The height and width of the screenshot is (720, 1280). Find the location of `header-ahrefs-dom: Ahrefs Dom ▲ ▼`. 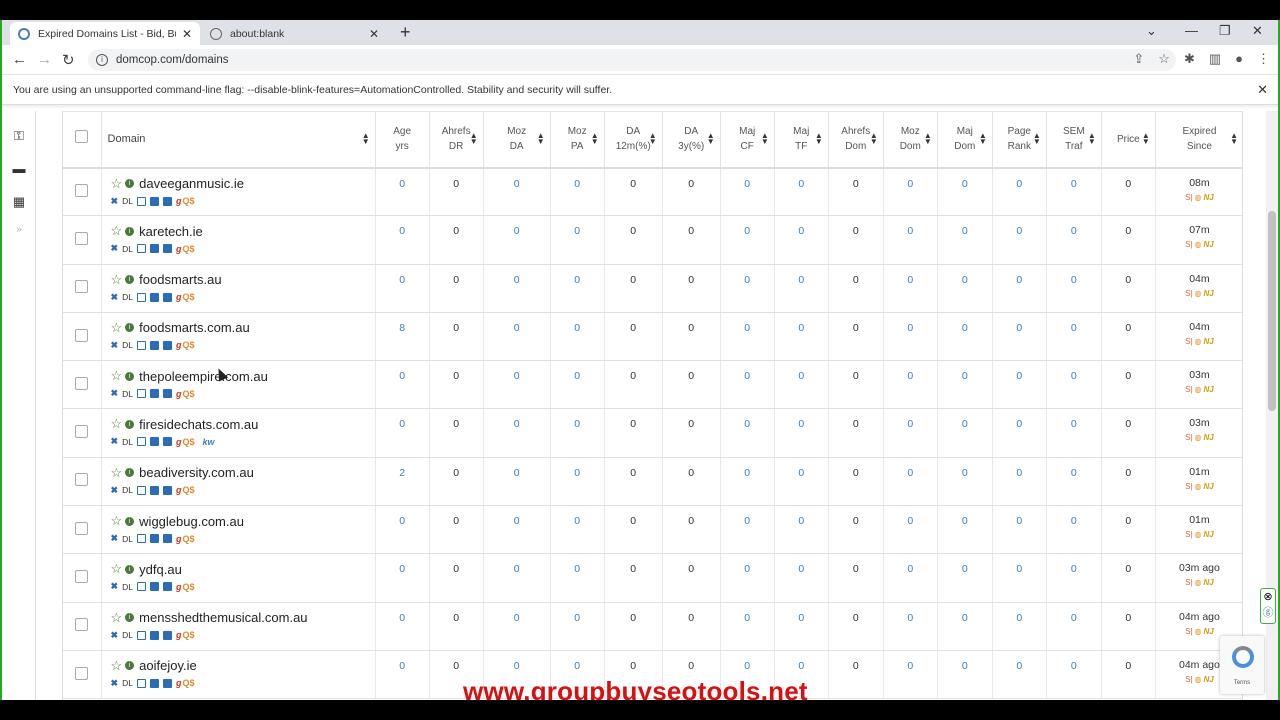

header-ahrefs-dom: Ahrefs Dom ▲ ▼ is located at coordinates (856, 140).